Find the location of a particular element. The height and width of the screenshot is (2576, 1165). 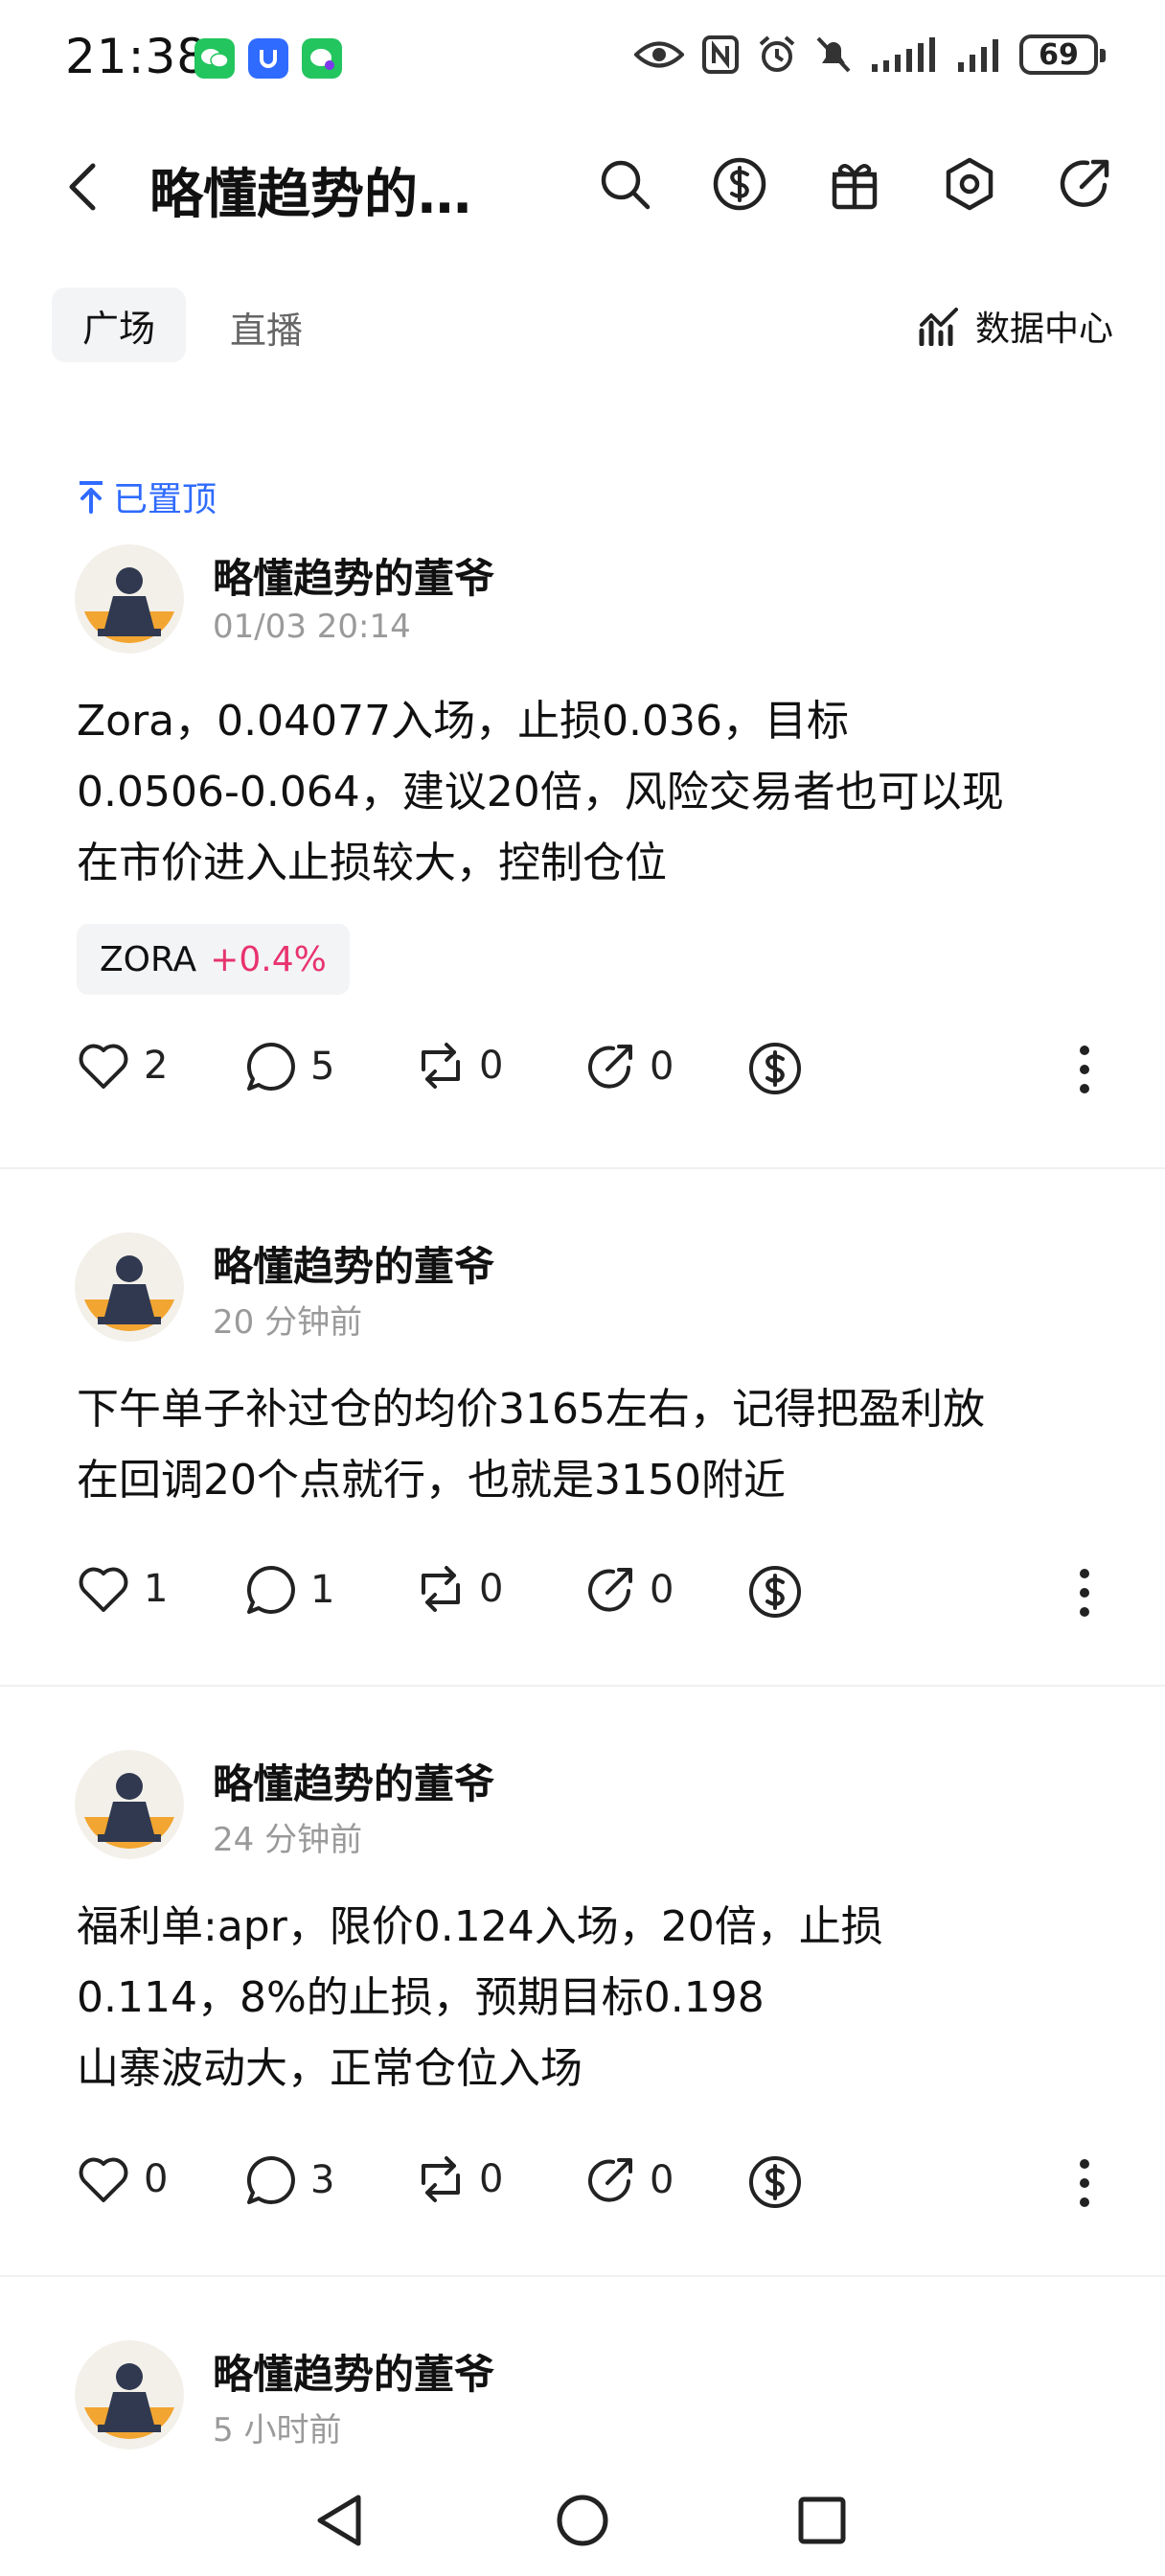

battery-indicator: 69 is located at coordinates (1063, 54).